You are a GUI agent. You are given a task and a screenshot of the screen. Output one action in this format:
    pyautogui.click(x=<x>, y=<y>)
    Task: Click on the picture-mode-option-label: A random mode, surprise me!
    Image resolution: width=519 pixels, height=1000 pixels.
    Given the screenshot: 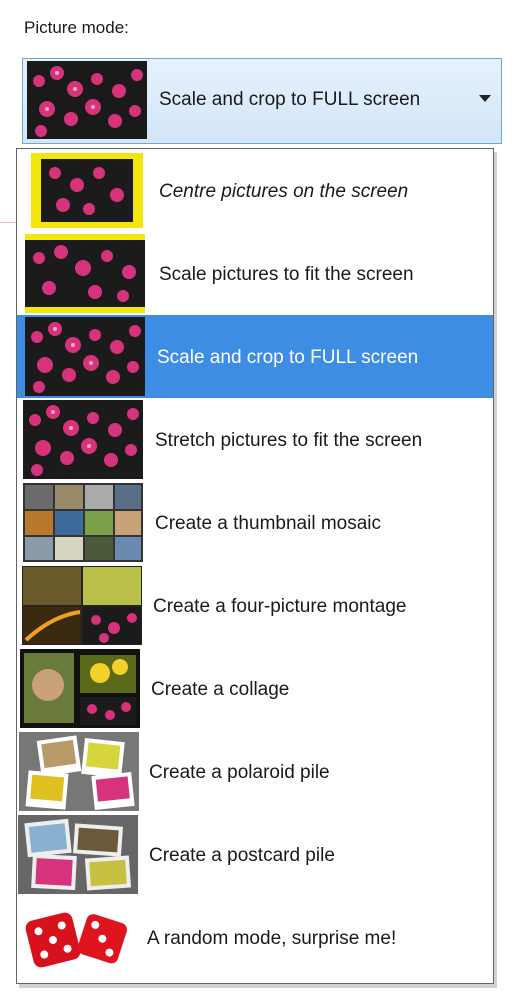 What is the action you would take?
    pyautogui.click(x=272, y=938)
    